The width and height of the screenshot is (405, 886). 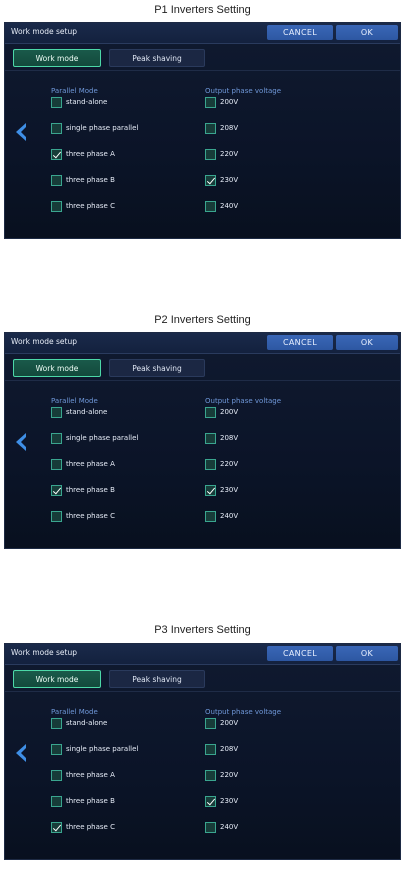 I want to click on section-title-p2: P2 Inverters Setting, so click(x=202, y=320).